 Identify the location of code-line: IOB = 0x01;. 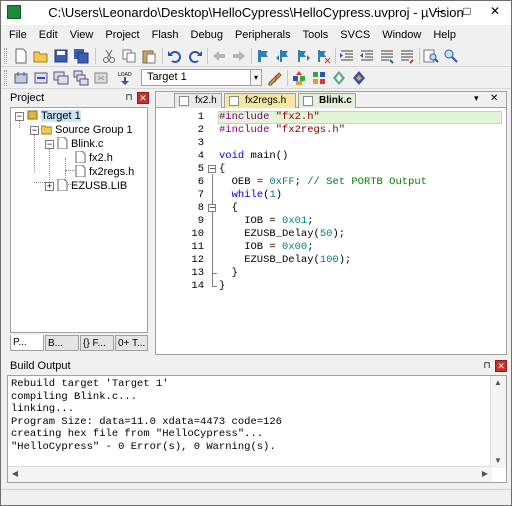
(266, 221).